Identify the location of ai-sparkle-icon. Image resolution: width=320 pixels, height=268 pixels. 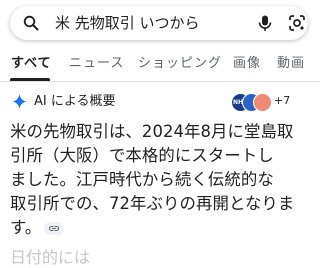
(19, 101).